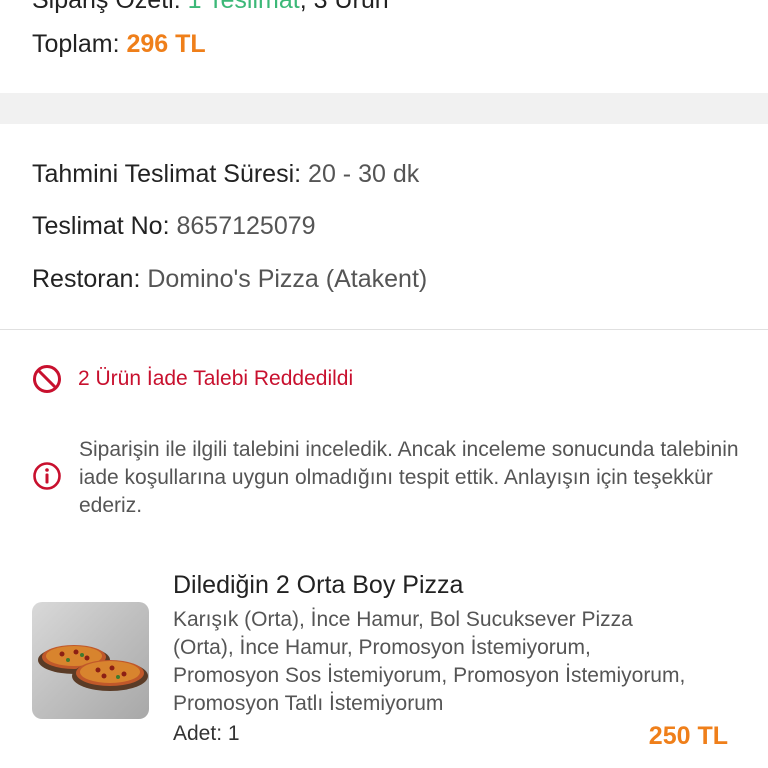 The image size is (768, 768). Describe the element at coordinates (364, 174) in the screenshot. I see `eta-value: 20 - 30 dk` at that location.